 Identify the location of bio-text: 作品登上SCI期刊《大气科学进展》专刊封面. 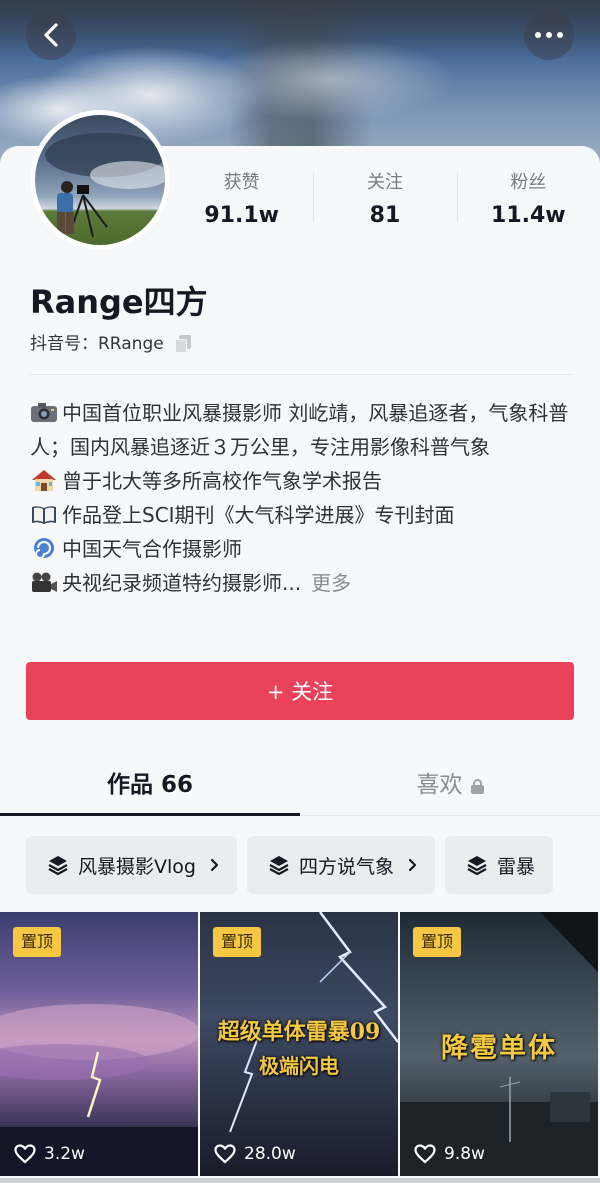
(258, 515).